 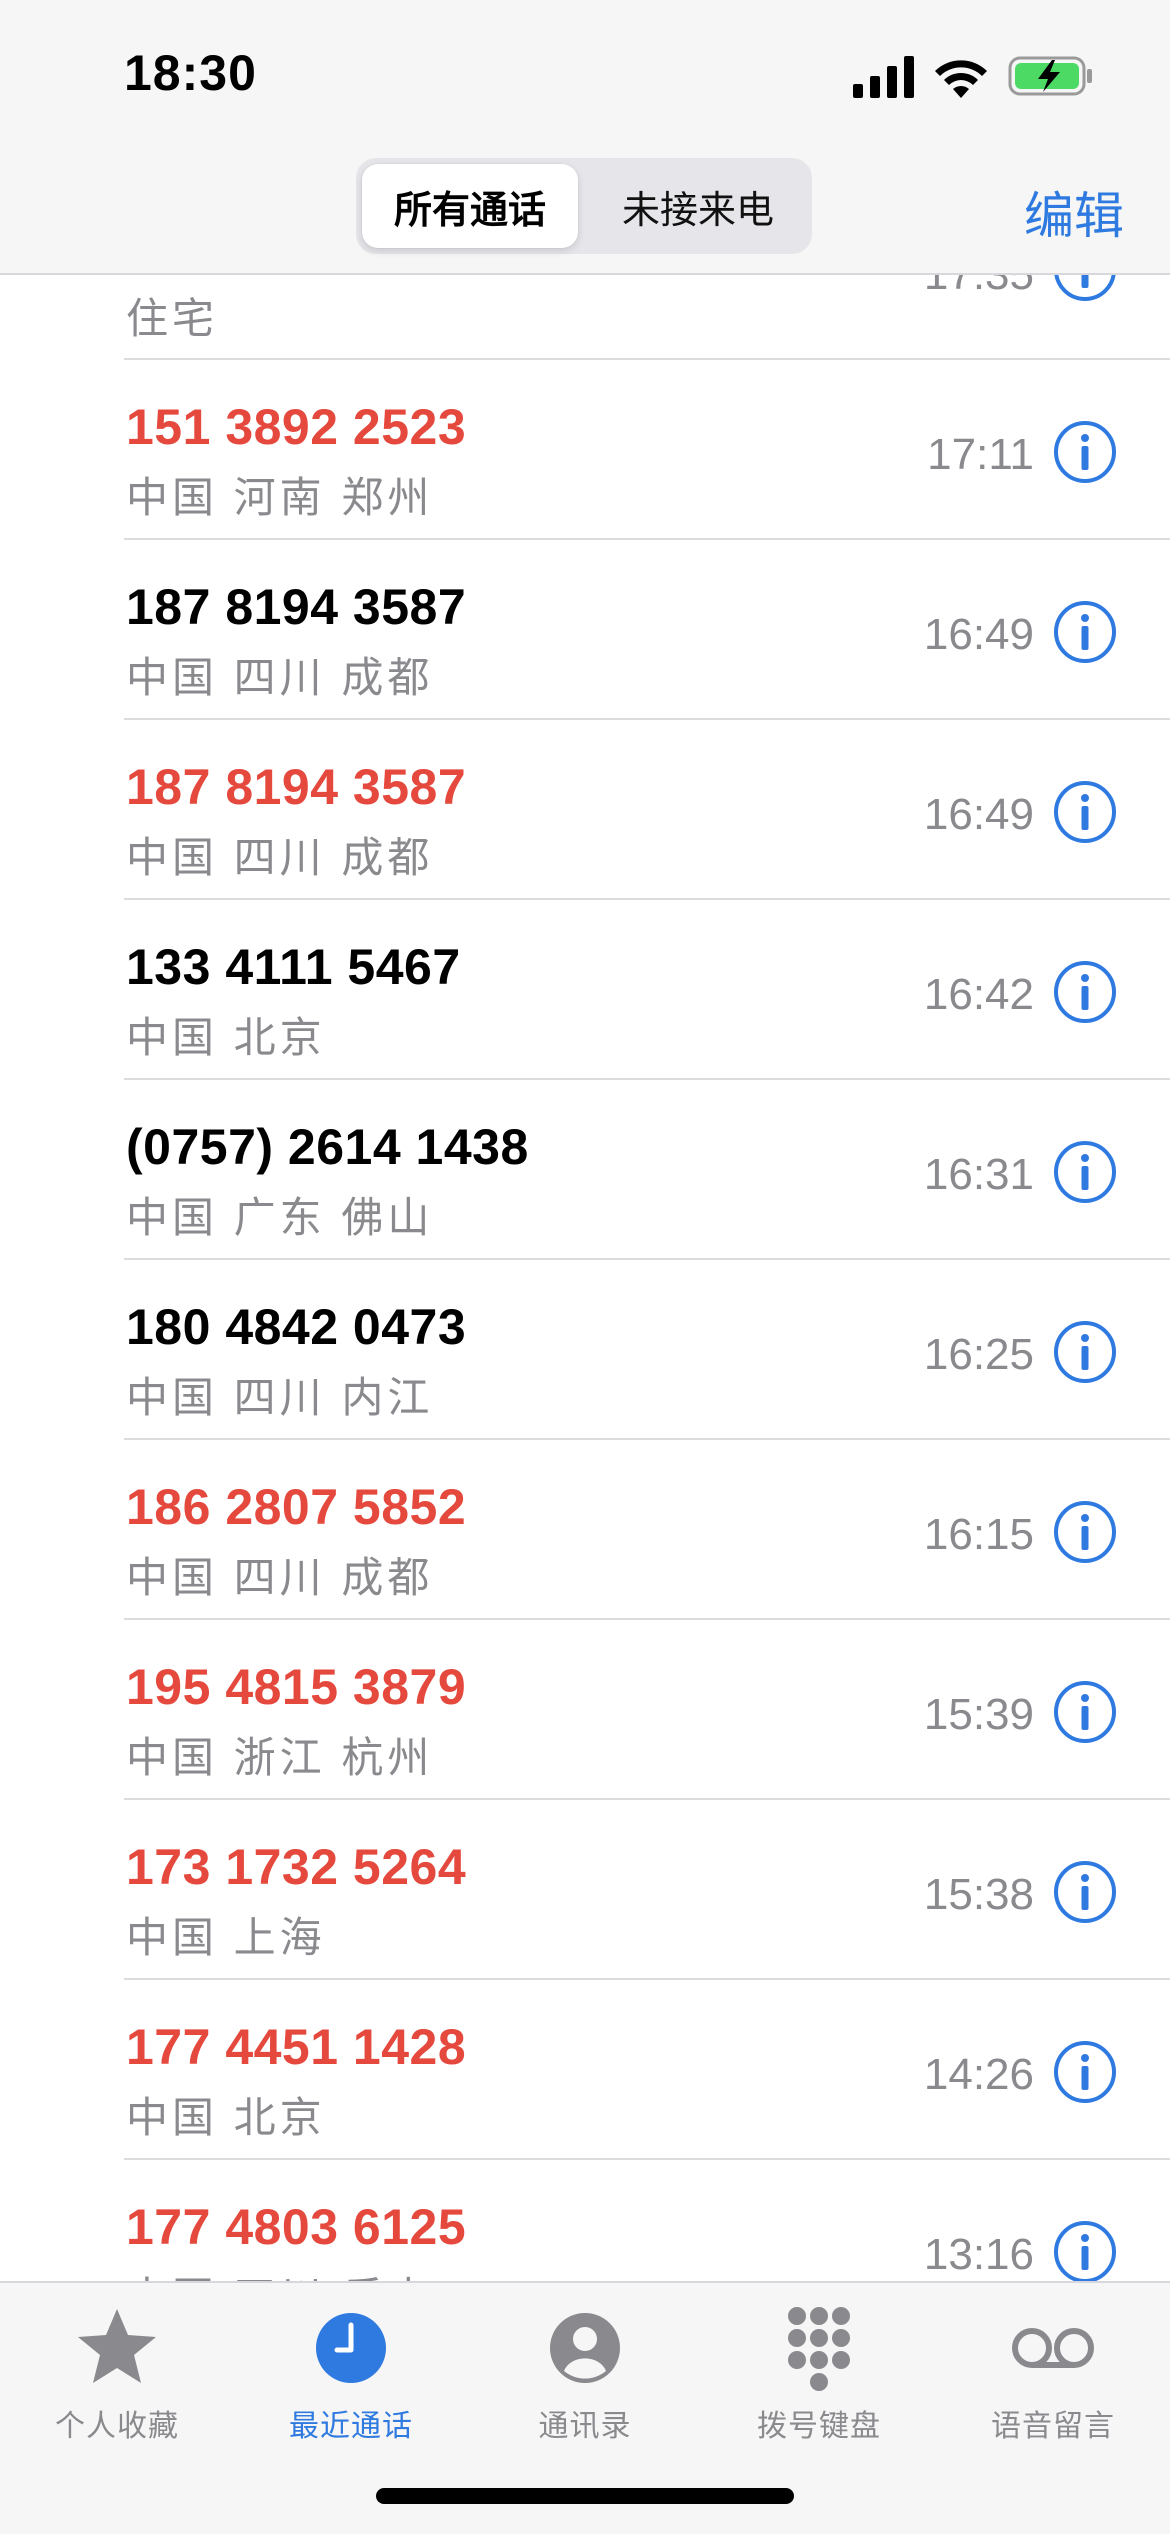 What do you see at coordinates (978, 1534) in the screenshot?
I see `call-time: 16:15` at bounding box center [978, 1534].